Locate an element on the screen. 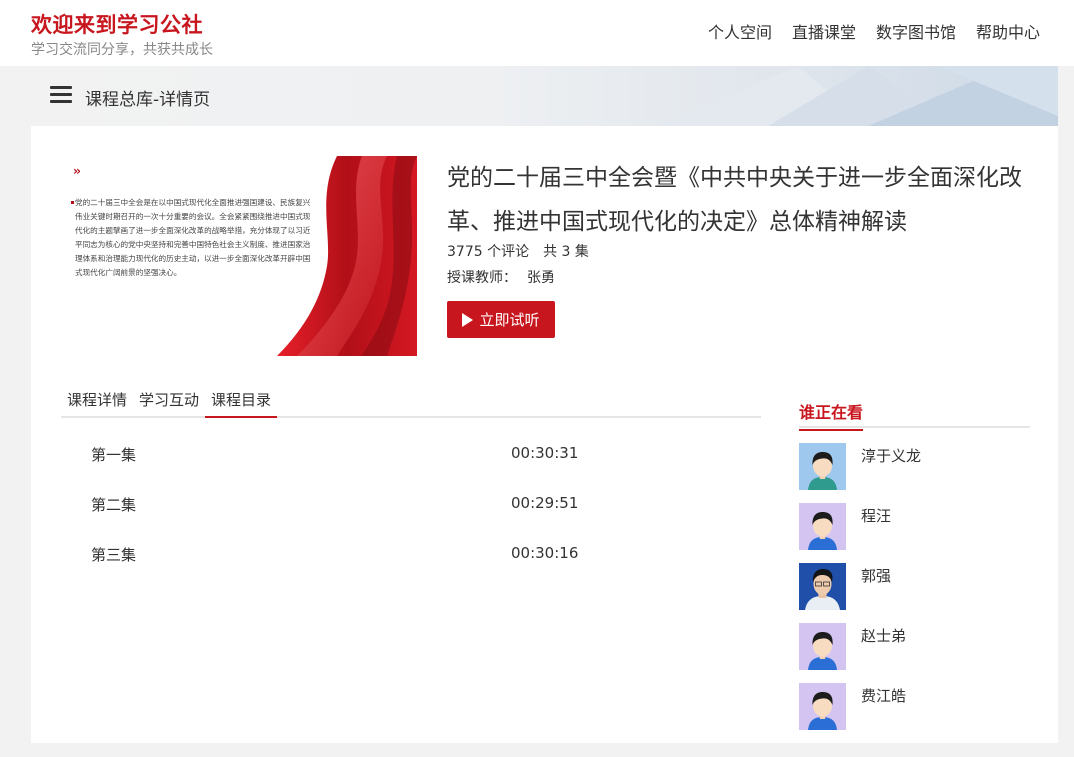 The width and height of the screenshot is (1074, 757). viewer-item: 赵士弟 is located at coordinates (914, 653).